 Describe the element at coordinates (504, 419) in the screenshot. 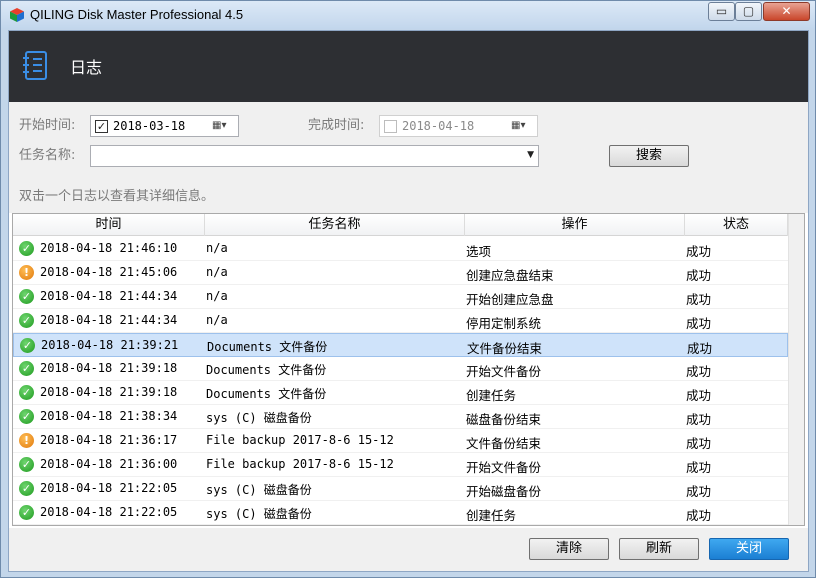

I see `cell-operation: 磁盘备份结束` at that location.